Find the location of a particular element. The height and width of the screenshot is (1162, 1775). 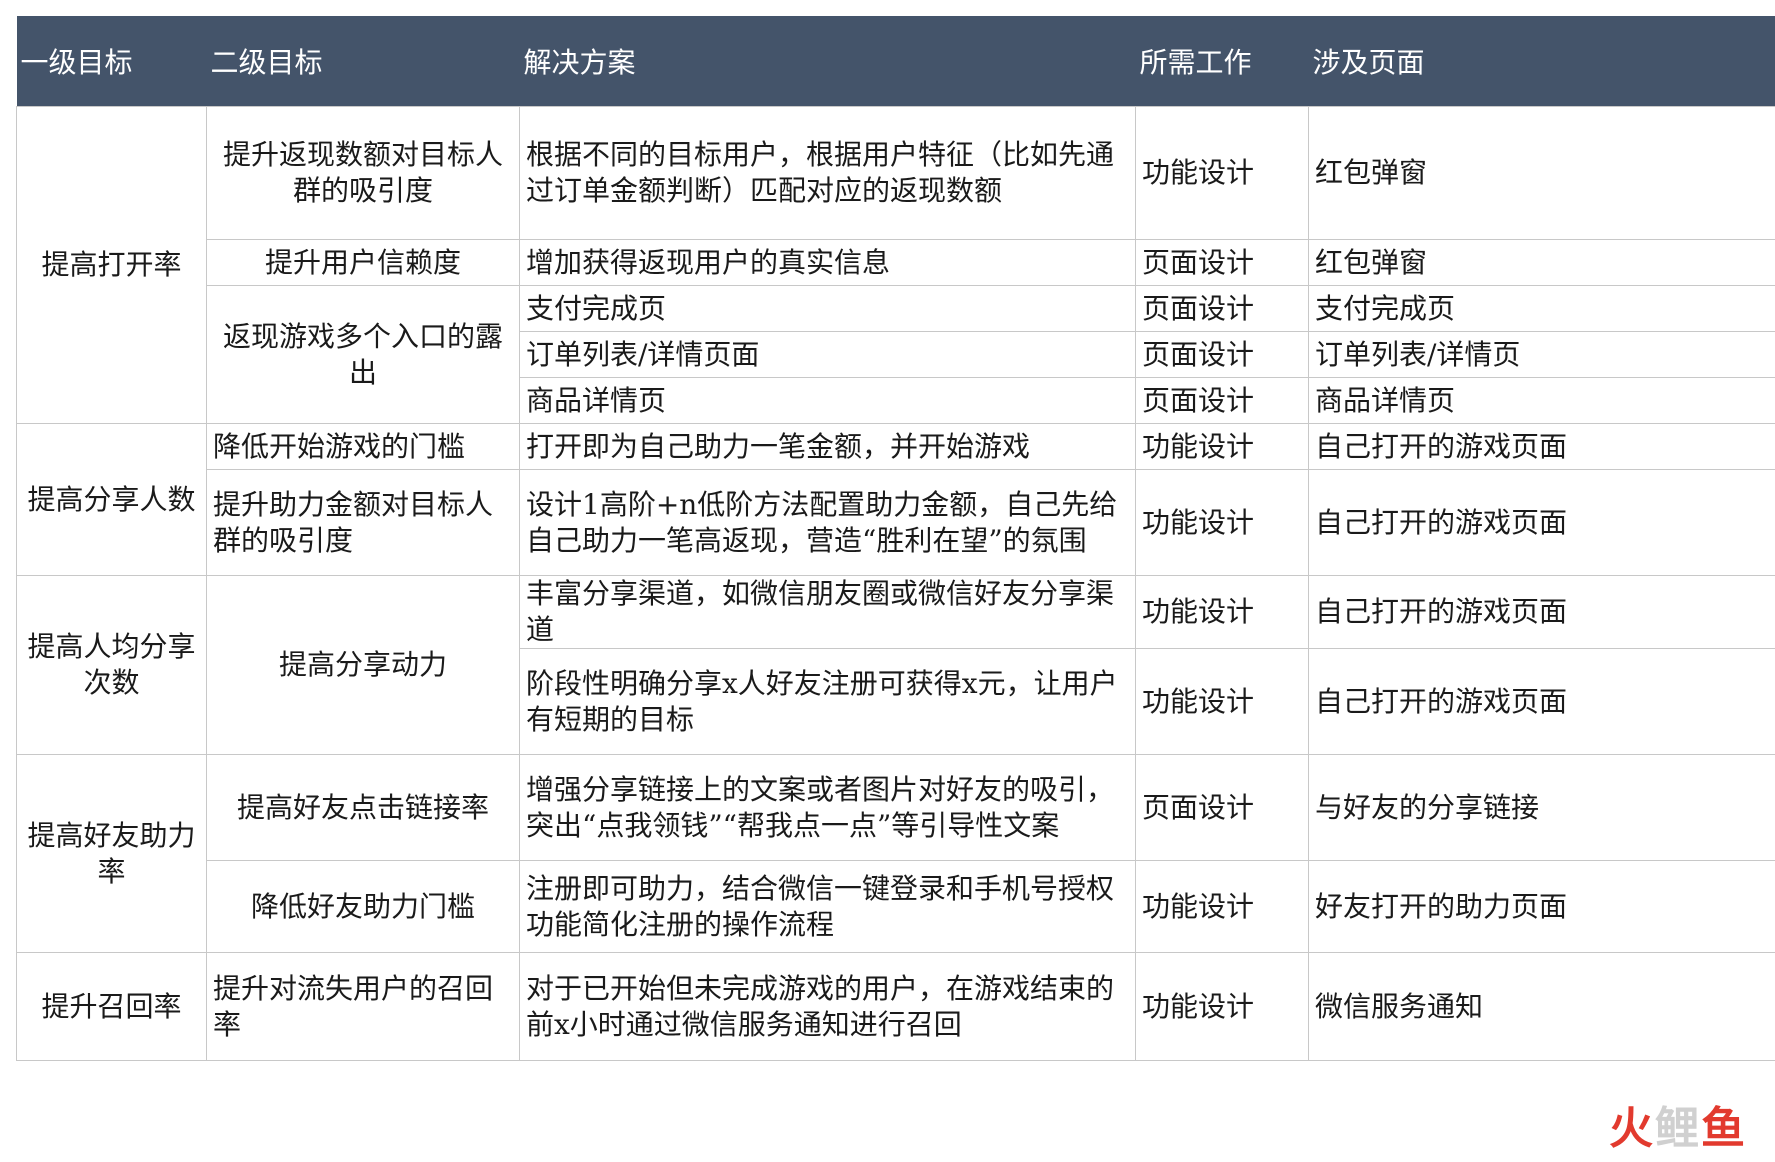

watermark-logo: 火鲤鱼 is located at coordinates (1678, 1124).